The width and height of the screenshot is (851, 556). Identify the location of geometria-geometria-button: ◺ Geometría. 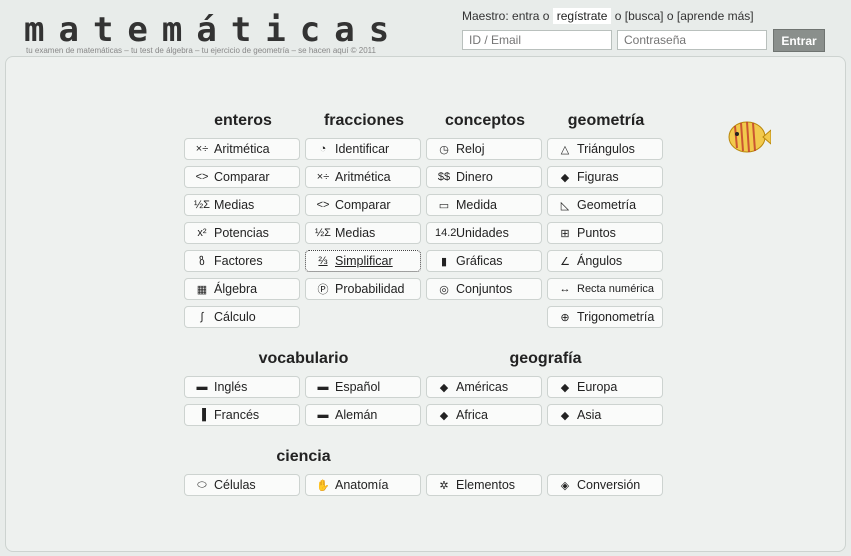
(605, 205).